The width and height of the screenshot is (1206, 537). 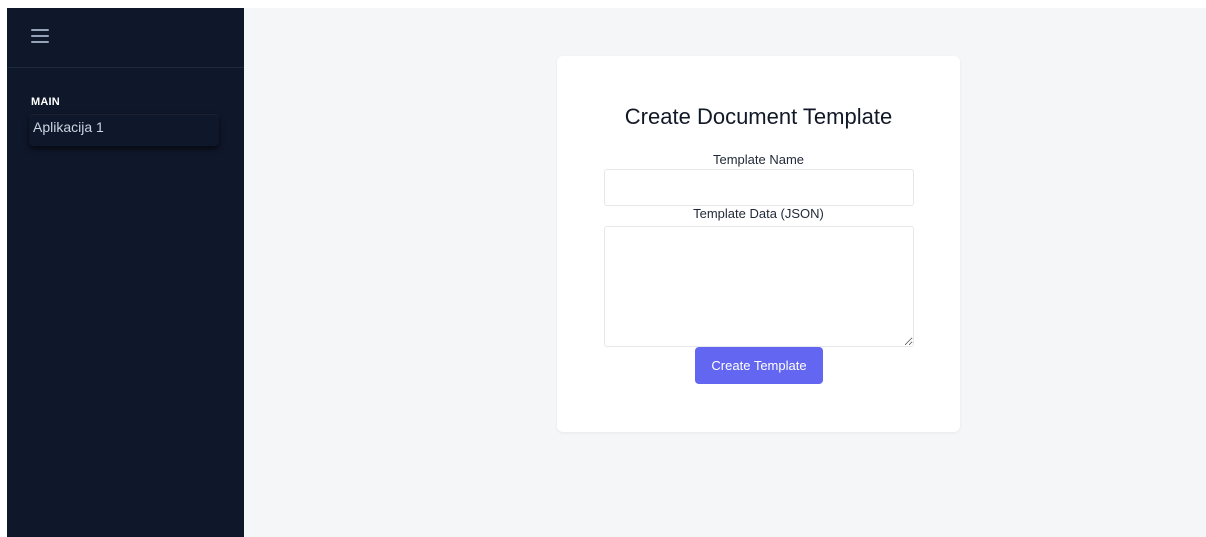 I want to click on template-name-label: Template Name, so click(x=758, y=159).